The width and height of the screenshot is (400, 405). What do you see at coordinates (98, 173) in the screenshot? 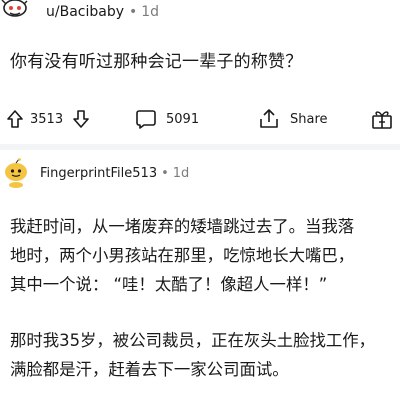
I see `comment-username: FingerprintFile513` at bounding box center [98, 173].